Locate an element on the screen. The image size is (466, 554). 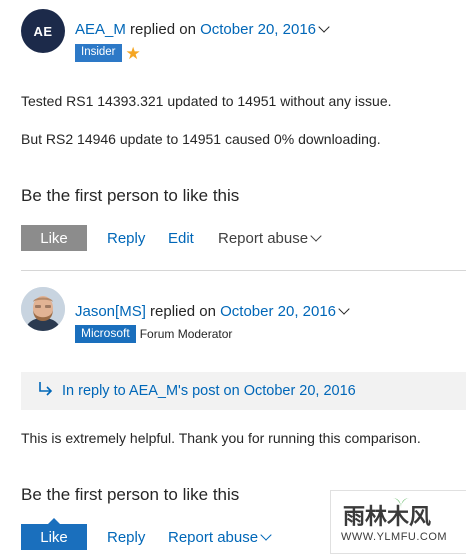
post-header: AEA_M replied on October 20, 2016 is located at coordinates (202, 29).